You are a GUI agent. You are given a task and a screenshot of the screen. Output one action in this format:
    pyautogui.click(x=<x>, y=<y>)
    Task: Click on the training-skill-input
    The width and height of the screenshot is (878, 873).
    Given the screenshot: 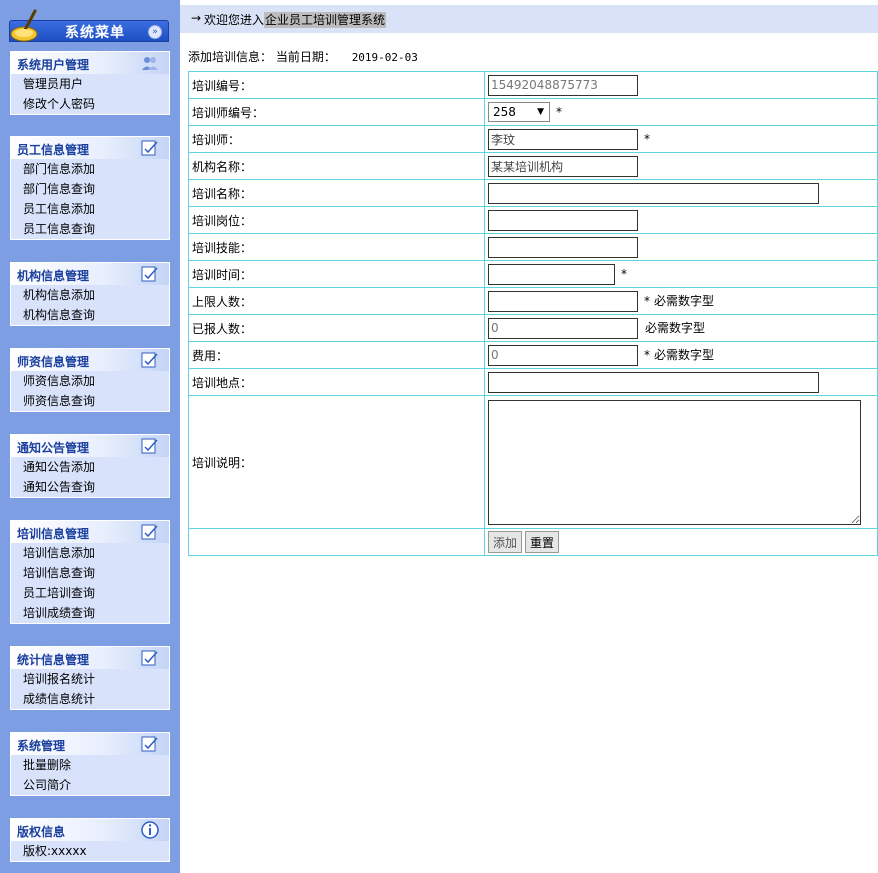 What is the action you would take?
    pyautogui.click(x=563, y=247)
    